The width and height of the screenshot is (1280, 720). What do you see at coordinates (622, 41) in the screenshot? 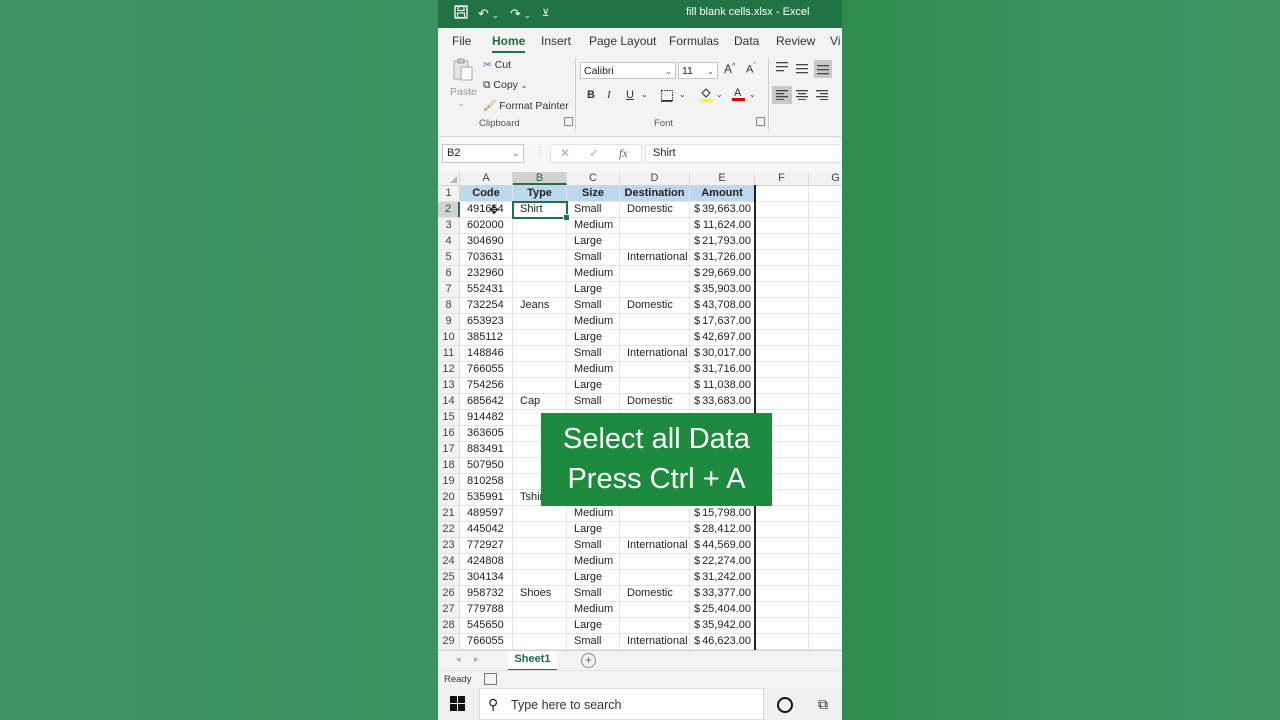
I see `tab-page-layout: Page Layout` at bounding box center [622, 41].